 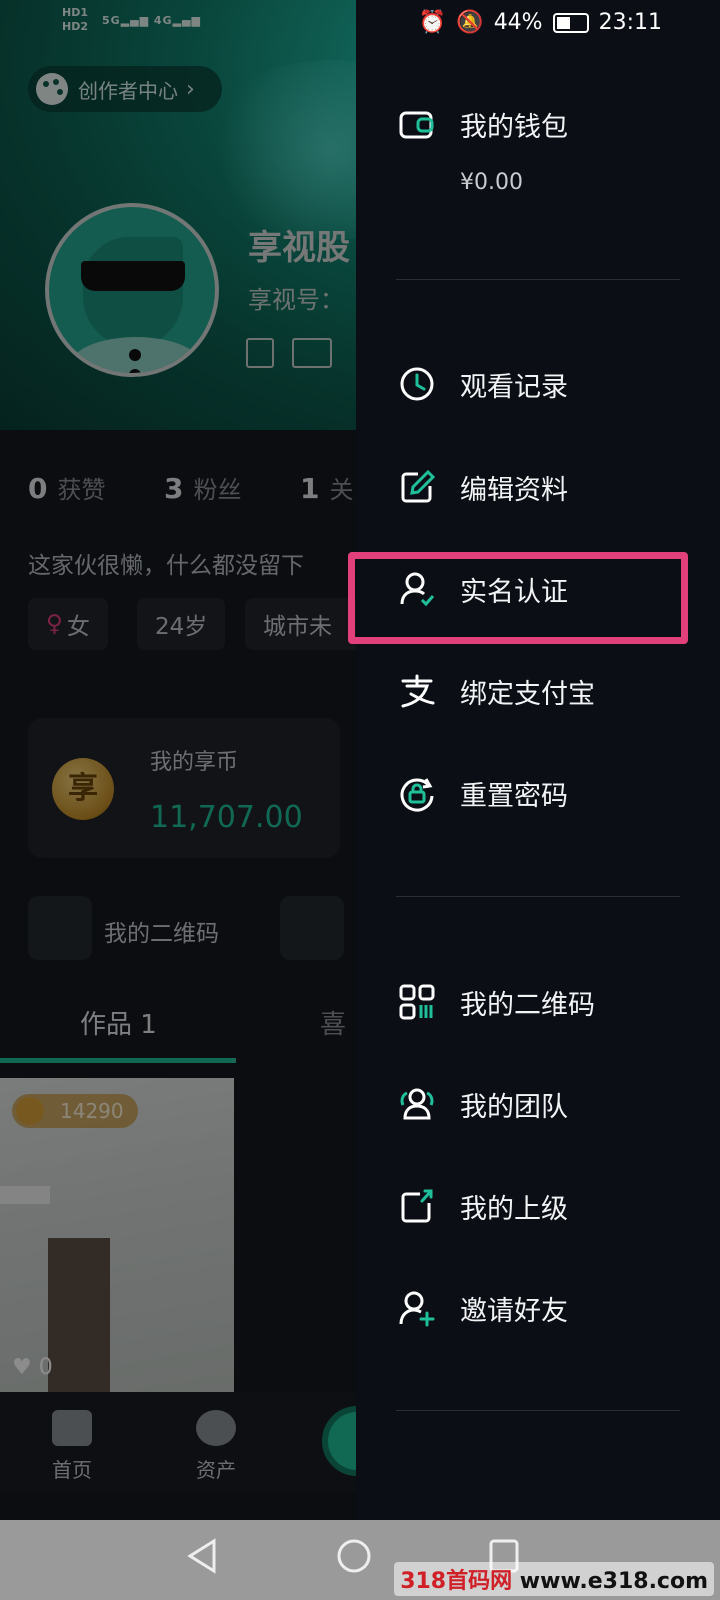 I want to click on drawer-item-reset-password: 重置密码, so click(x=483, y=793).